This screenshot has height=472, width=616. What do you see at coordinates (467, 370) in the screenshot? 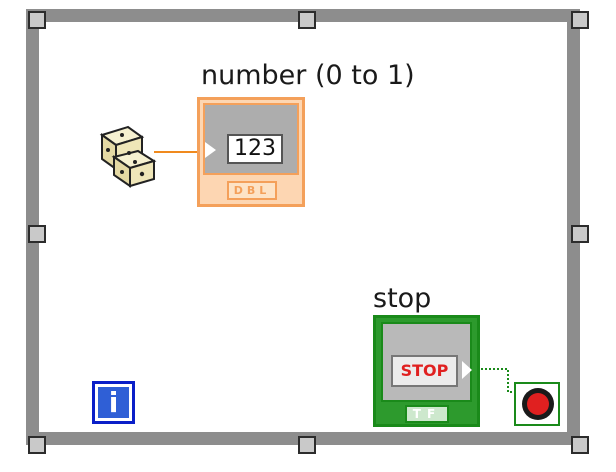
I see `output-terminal-icon` at bounding box center [467, 370].